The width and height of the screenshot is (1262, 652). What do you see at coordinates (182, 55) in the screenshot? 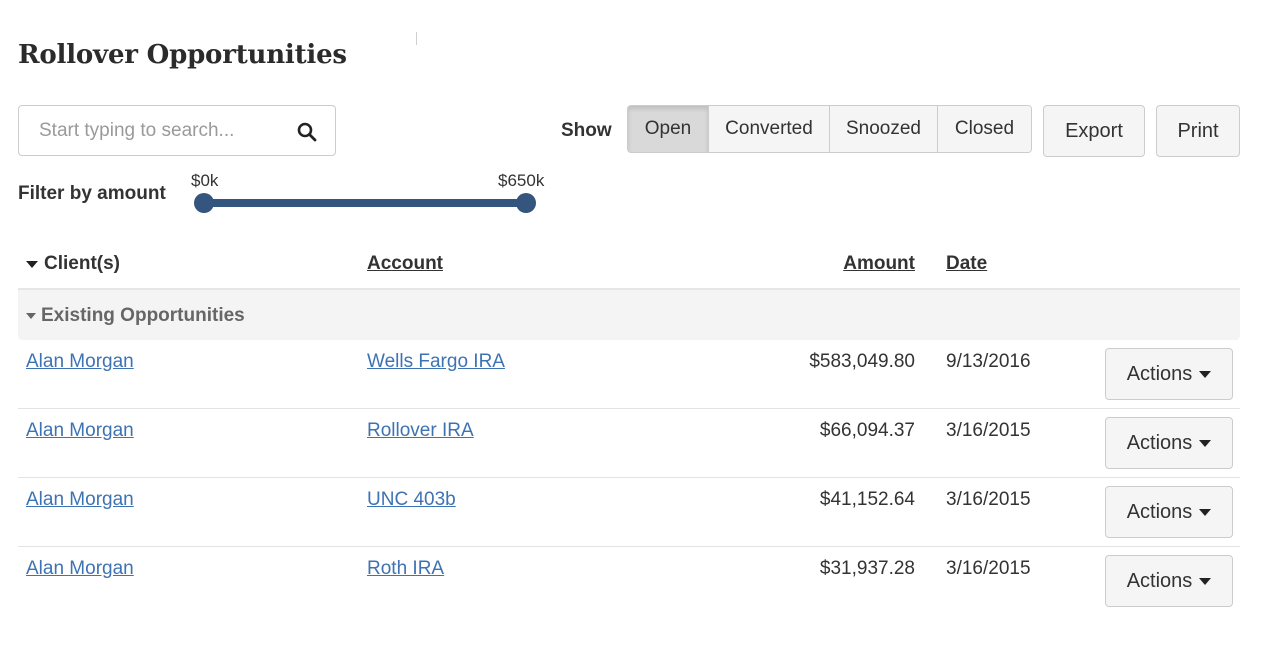
I see `page-title: Rollover Opportunities` at bounding box center [182, 55].